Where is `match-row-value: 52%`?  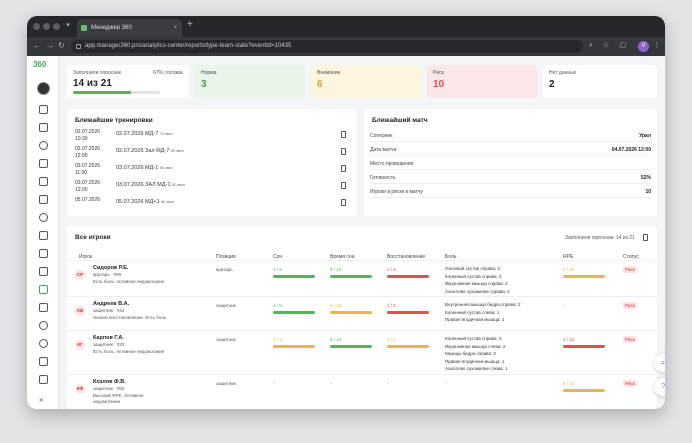 match-row-value: 52% is located at coordinates (645, 178).